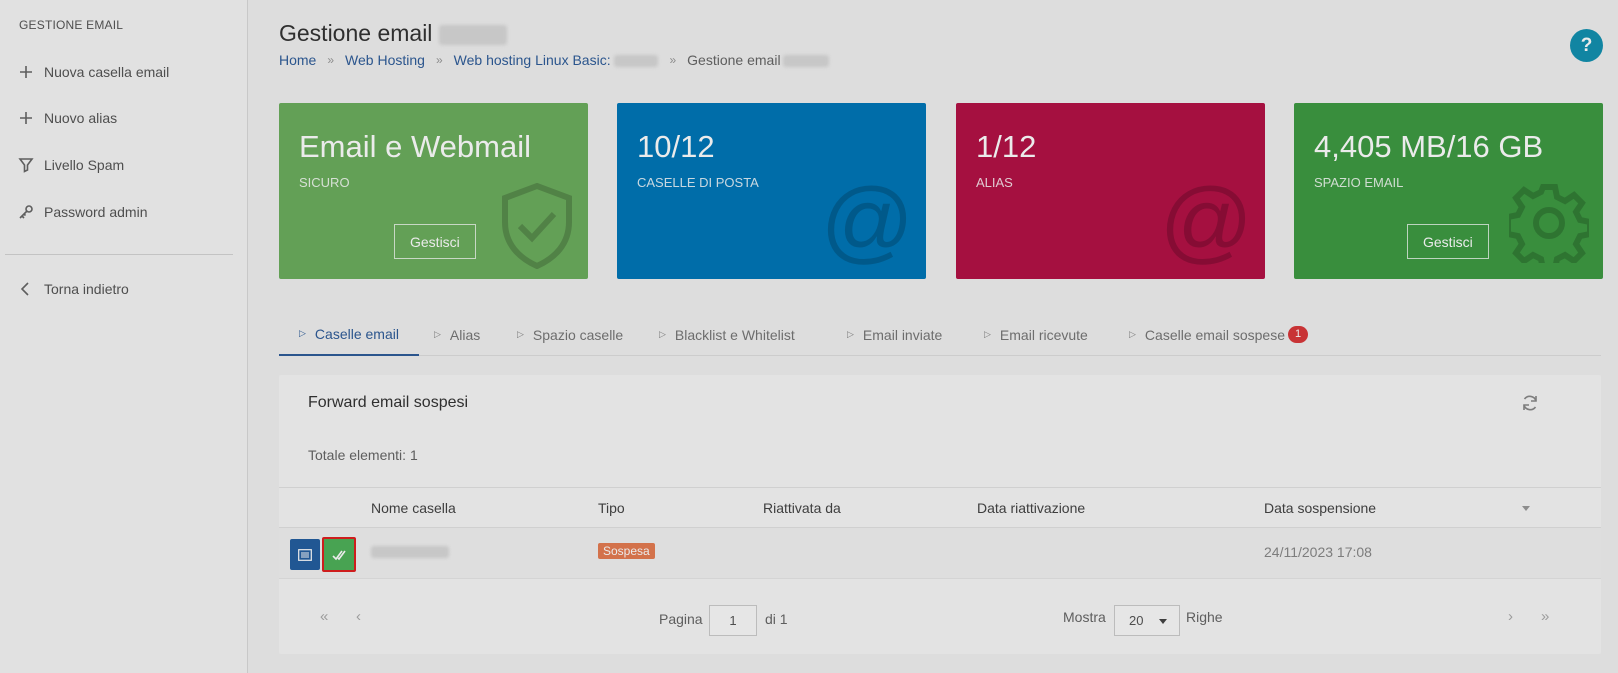 The height and width of the screenshot is (673, 1618). What do you see at coordinates (771, 191) in the screenshot?
I see `card-mailboxes: 10/12 CASELLE DI POSTA @` at bounding box center [771, 191].